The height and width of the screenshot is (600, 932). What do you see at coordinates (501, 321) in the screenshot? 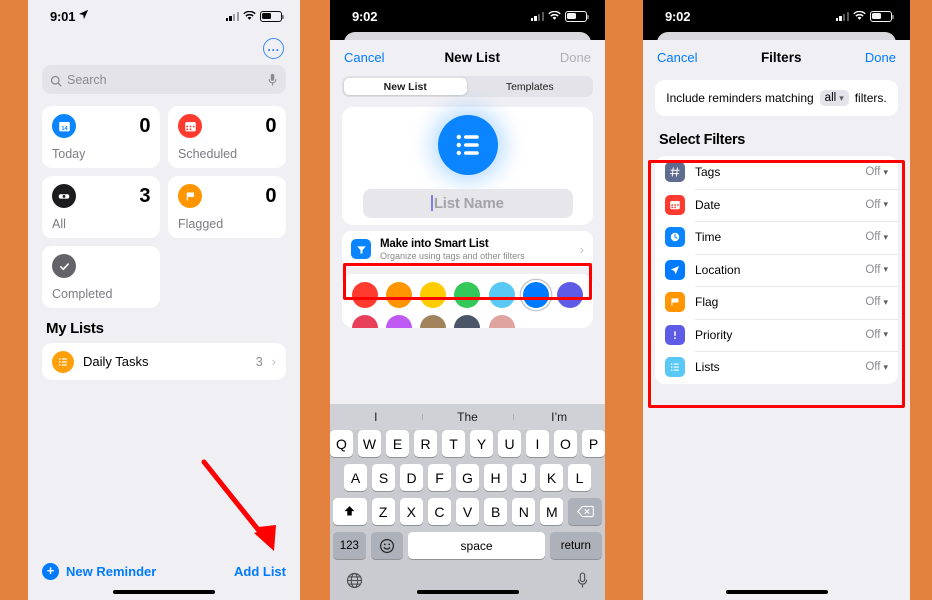
I see `color-swatch-rose` at bounding box center [501, 321].